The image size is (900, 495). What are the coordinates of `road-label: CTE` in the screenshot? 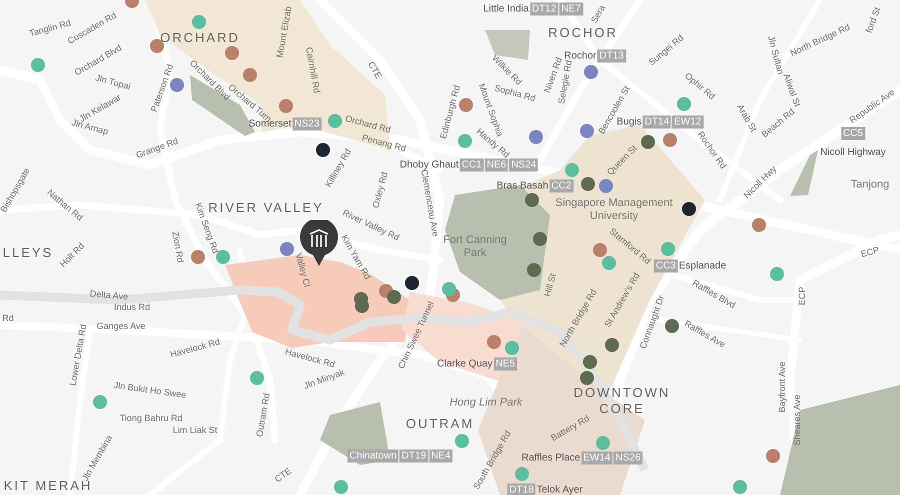 It's located at (283, 475).